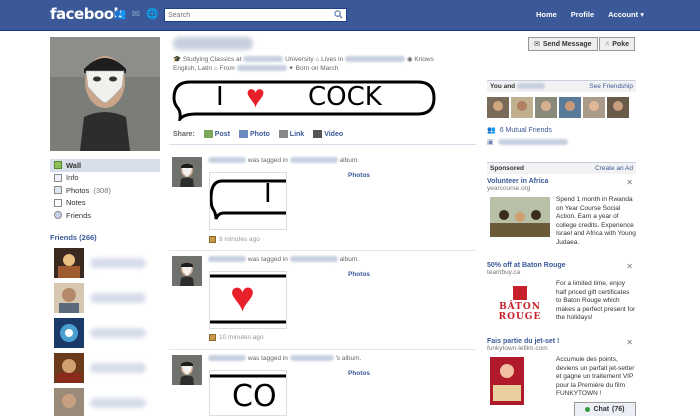 The width and height of the screenshot is (700, 416). What do you see at coordinates (58, 177) in the screenshot?
I see `info-icon` at bounding box center [58, 177].